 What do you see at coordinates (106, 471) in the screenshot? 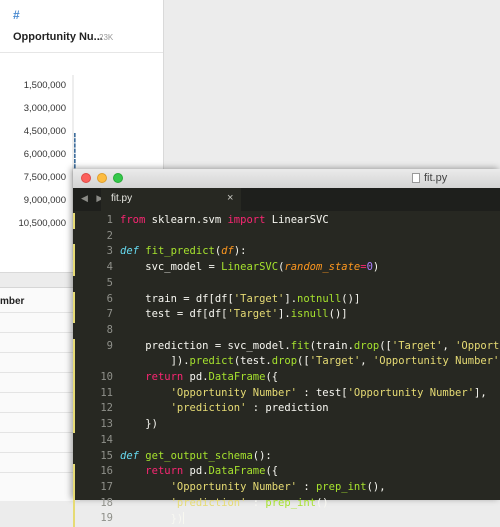
I see `line-number: 16` at bounding box center [106, 471].